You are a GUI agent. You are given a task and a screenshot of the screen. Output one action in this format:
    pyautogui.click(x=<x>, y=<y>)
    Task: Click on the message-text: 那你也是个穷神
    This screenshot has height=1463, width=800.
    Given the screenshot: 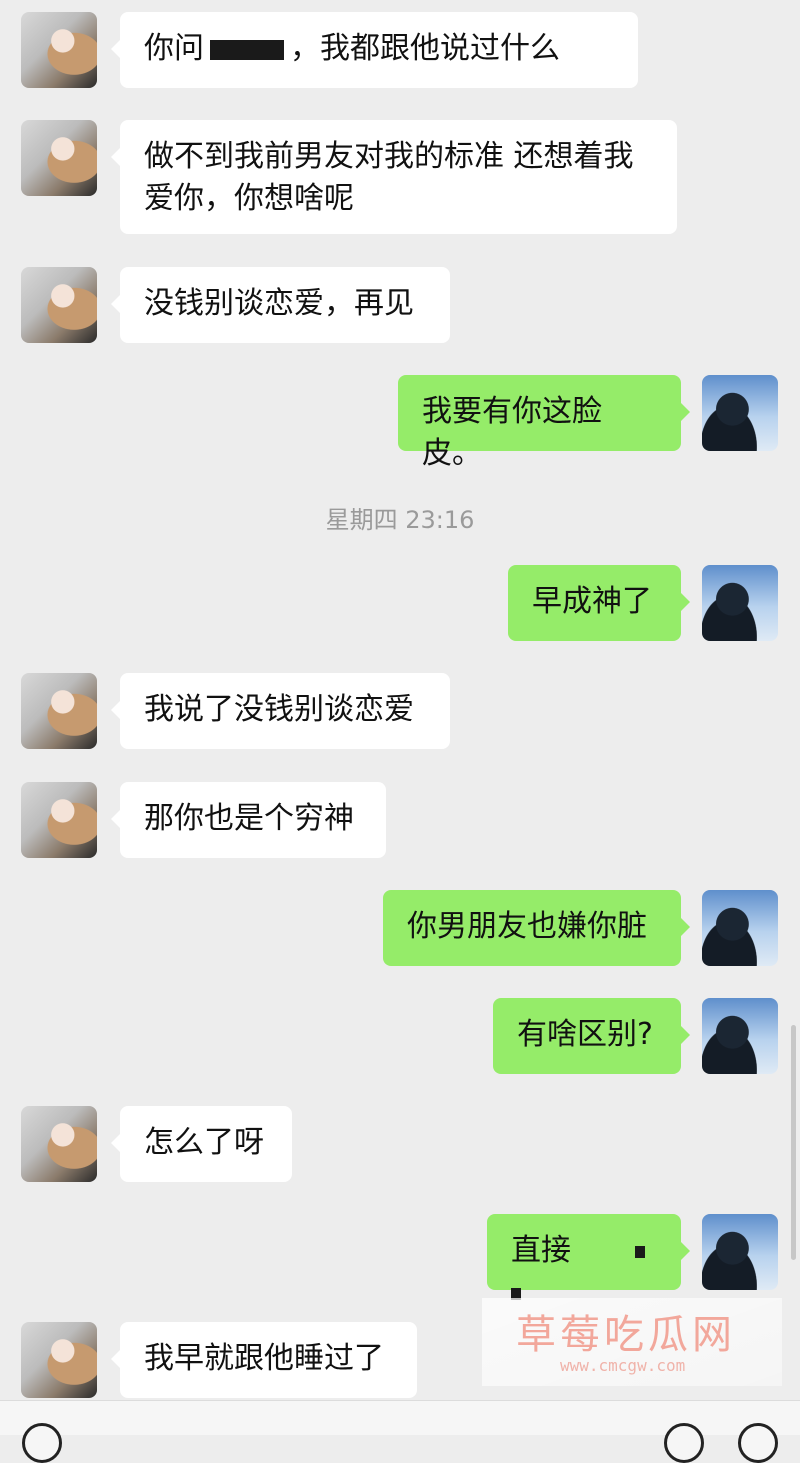 What is the action you would take?
    pyautogui.click(x=249, y=818)
    